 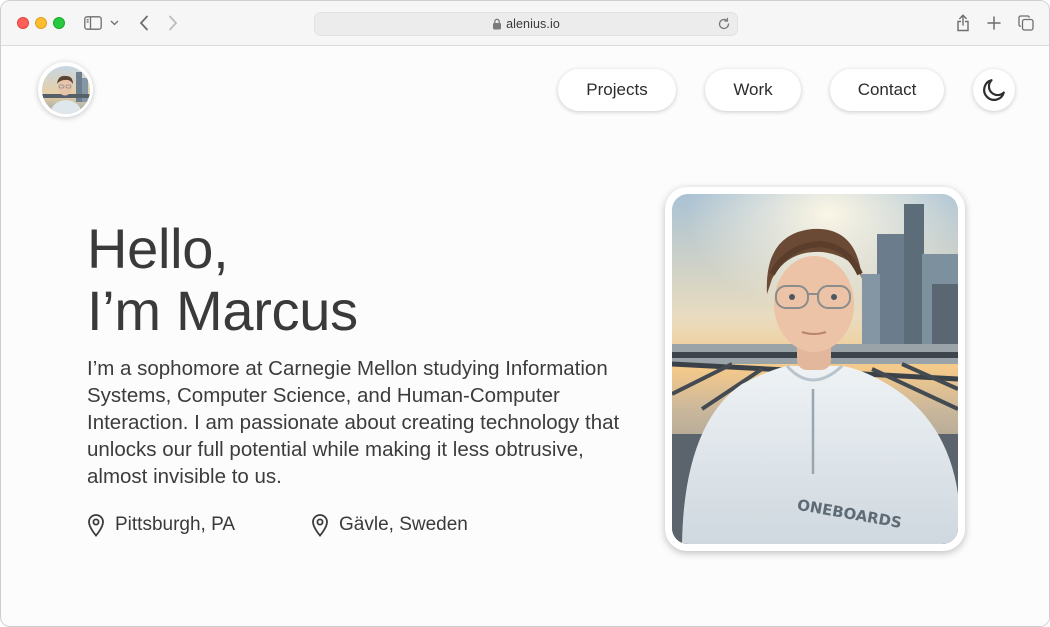 I want to click on location-label: Pittsburgh, PA, so click(x=175, y=524).